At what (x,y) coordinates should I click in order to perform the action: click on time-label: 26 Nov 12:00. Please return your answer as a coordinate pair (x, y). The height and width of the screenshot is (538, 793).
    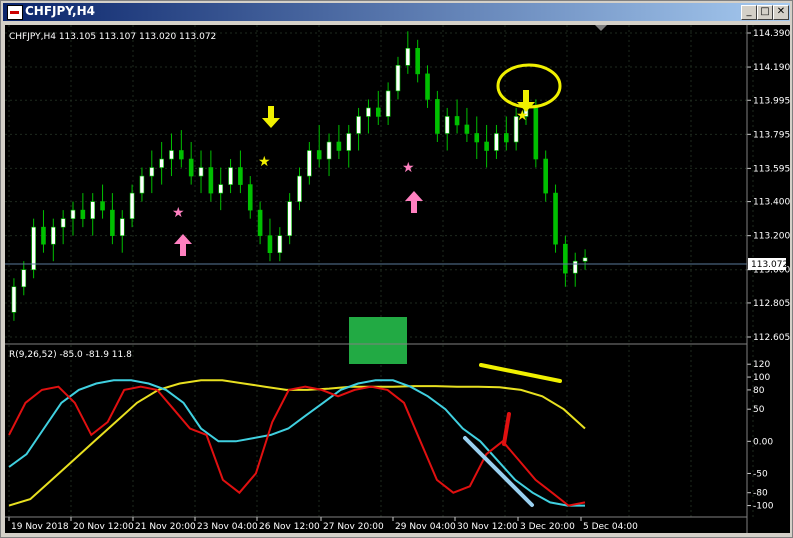
    Looking at the image, I should click on (289, 527).